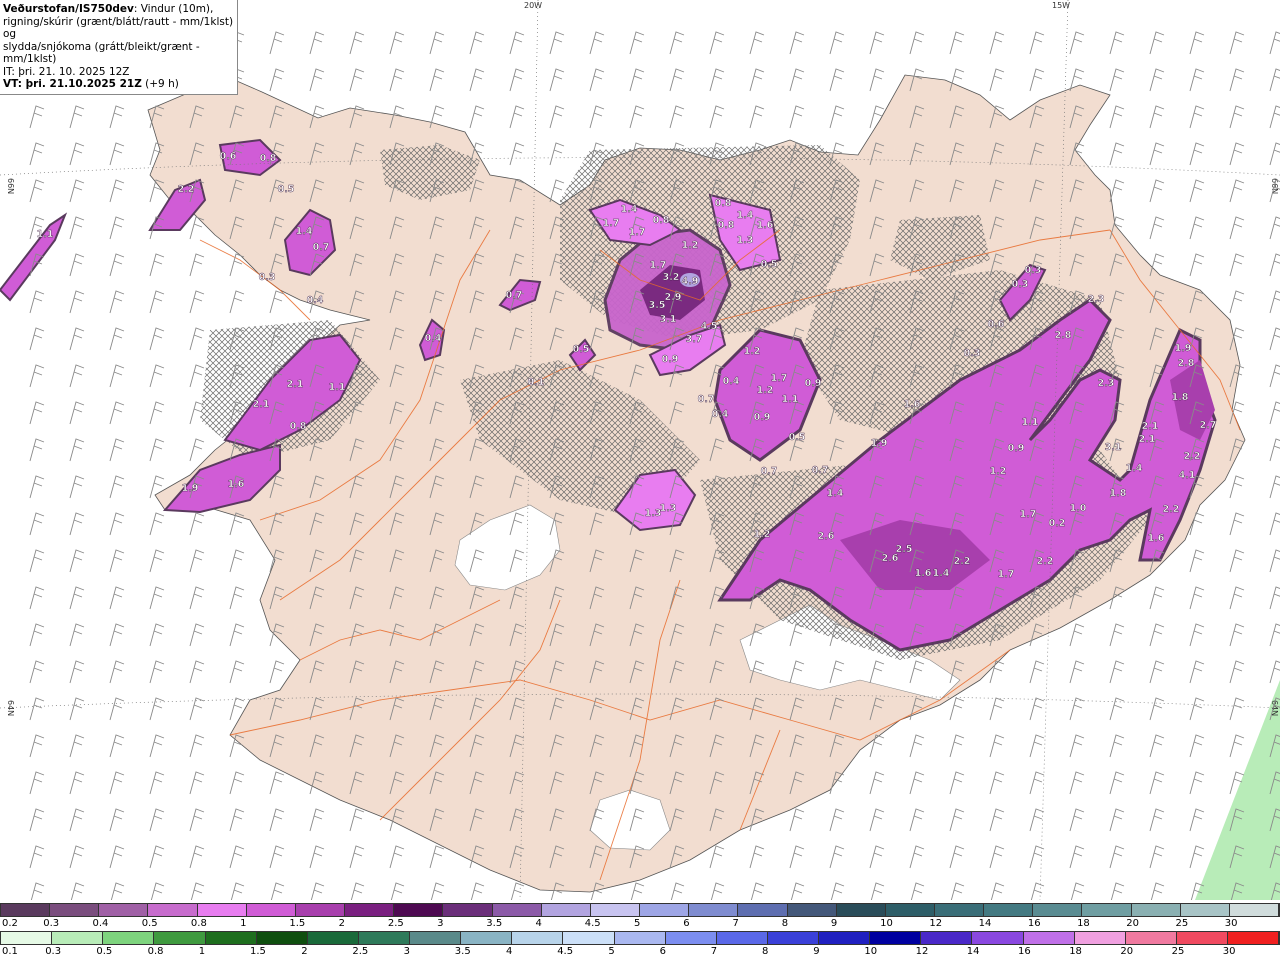 The image size is (1280, 960). I want to click on colorbar-label: 25, so click(1182, 923).